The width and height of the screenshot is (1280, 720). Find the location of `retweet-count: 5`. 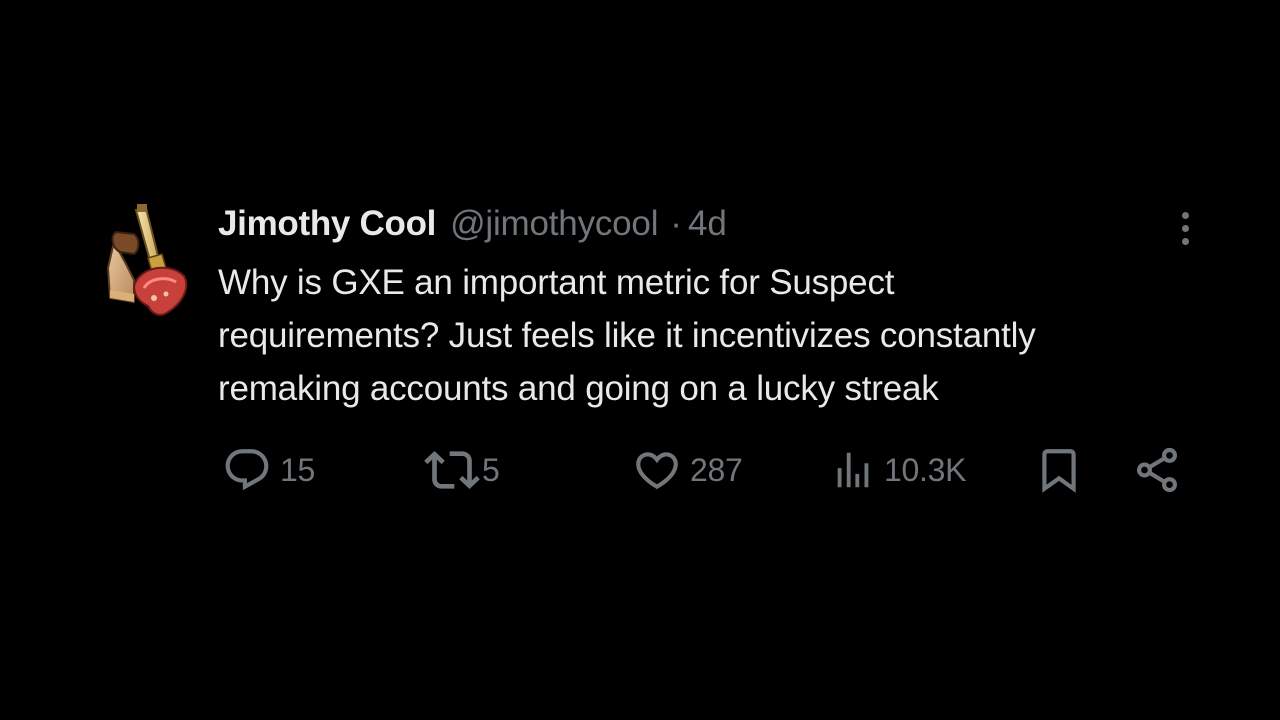

retweet-count: 5 is located at coordinates (491, 469).